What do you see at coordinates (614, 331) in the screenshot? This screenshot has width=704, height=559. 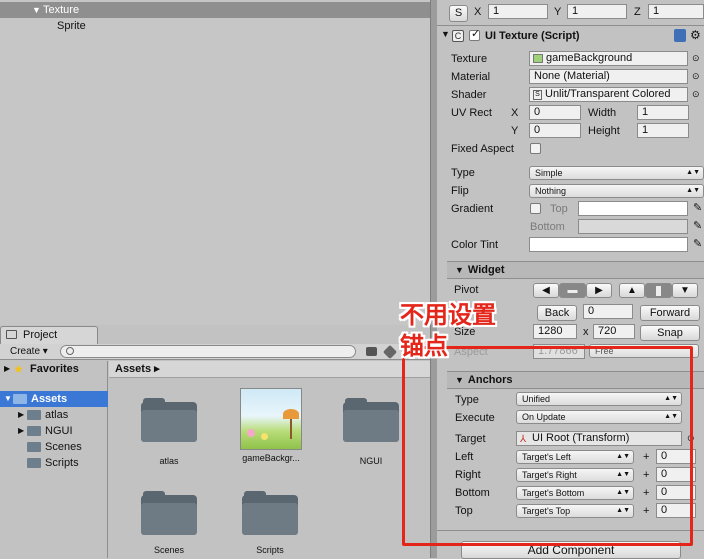 I see `size-height-field: 720` at bounding box center [614, 331].